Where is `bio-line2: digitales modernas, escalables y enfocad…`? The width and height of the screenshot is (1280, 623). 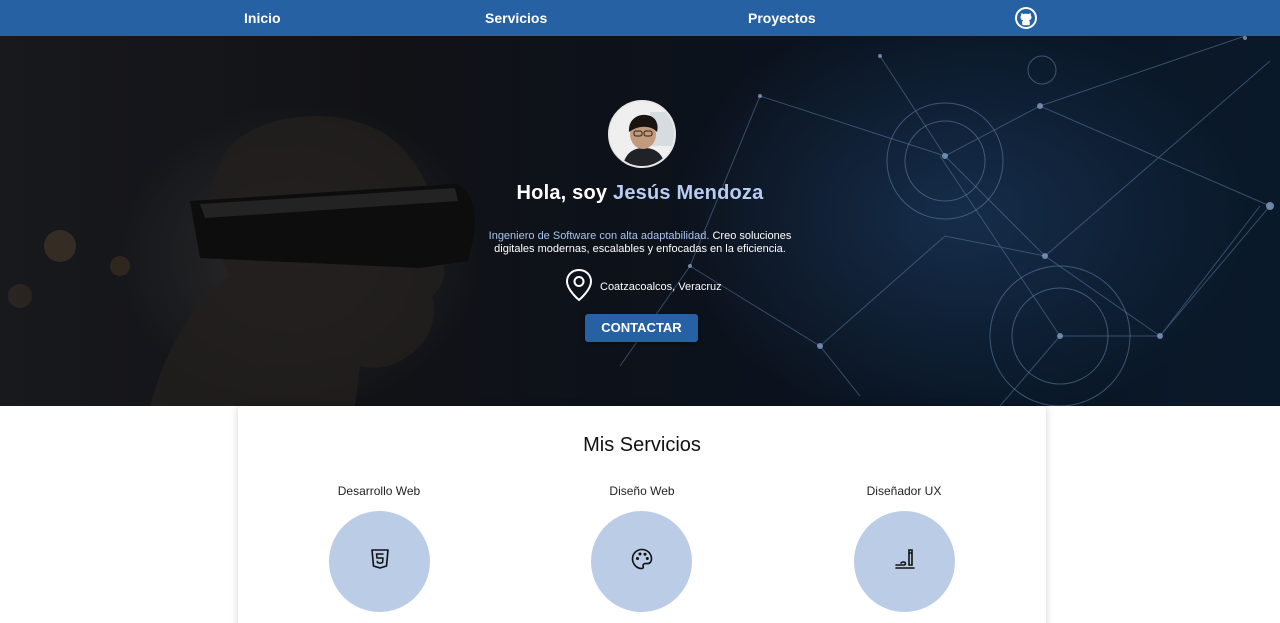
bio-line2: digitales modernas, escalables y enfocad… is located at coordinates (640, 249).